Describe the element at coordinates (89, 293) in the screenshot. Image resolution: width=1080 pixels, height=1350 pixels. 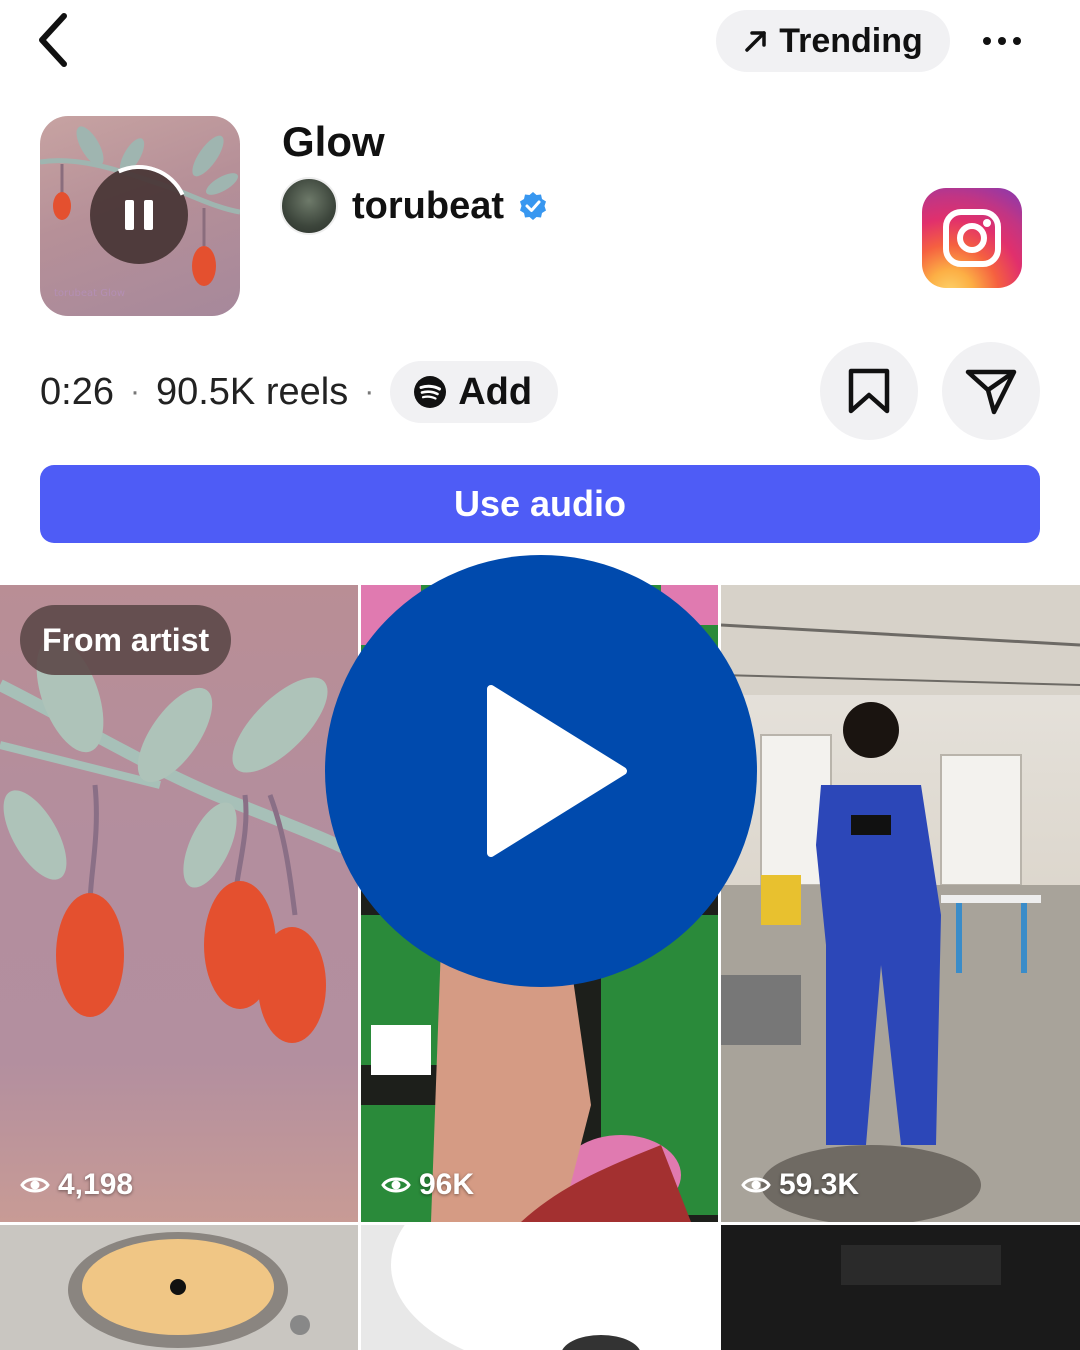
I see `cover-text: torubeat Glow` at that location.